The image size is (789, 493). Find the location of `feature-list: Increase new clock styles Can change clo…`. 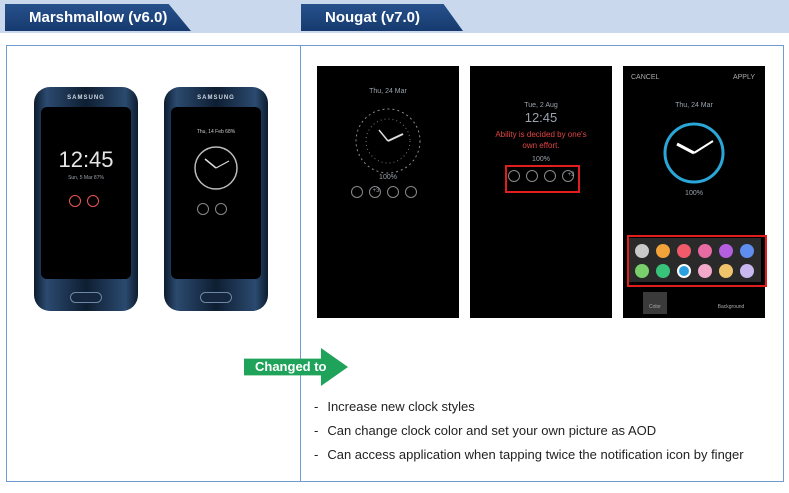

feature-list: Increase new clock styles Can change clo… is located at coordinates (529, 433).